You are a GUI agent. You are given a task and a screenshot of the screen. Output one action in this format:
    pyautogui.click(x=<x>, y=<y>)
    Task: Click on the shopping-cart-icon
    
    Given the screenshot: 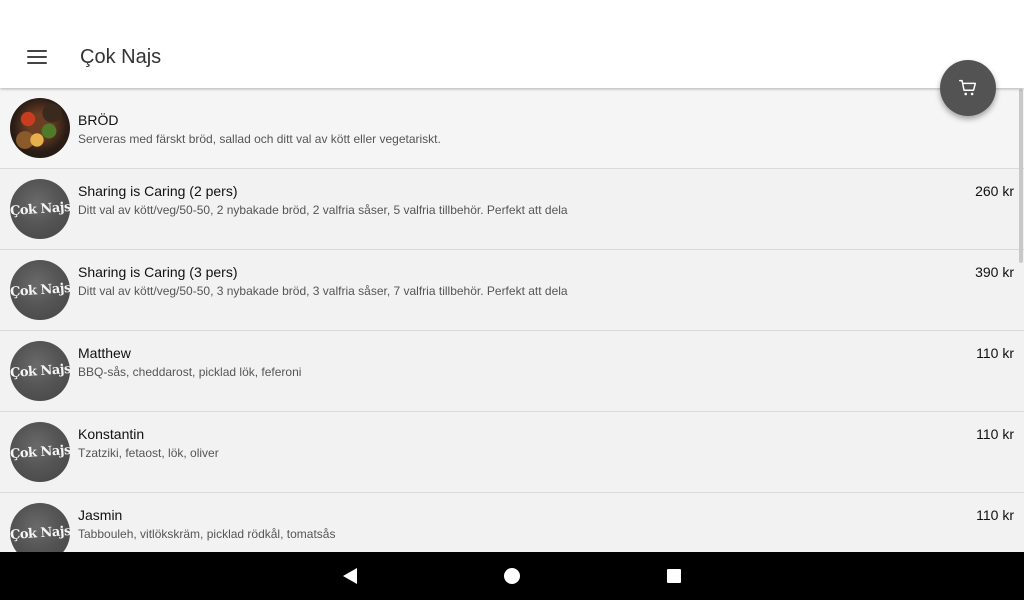 What is the action you would take?
    pyautogui.click(x=968, y=87)
    